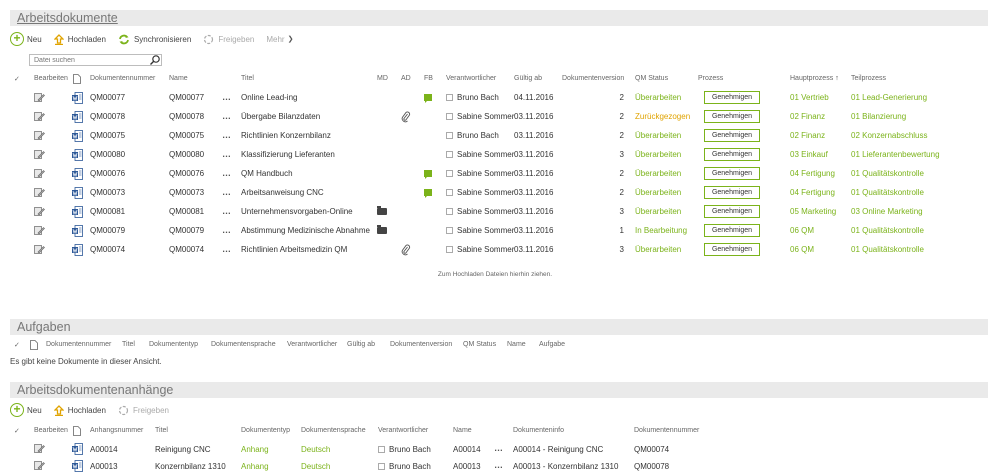  What do you see at coordinates (528, 78) in the screenshot?
I see `col-valid: Gültig ab` at bounding box center [528, 78].